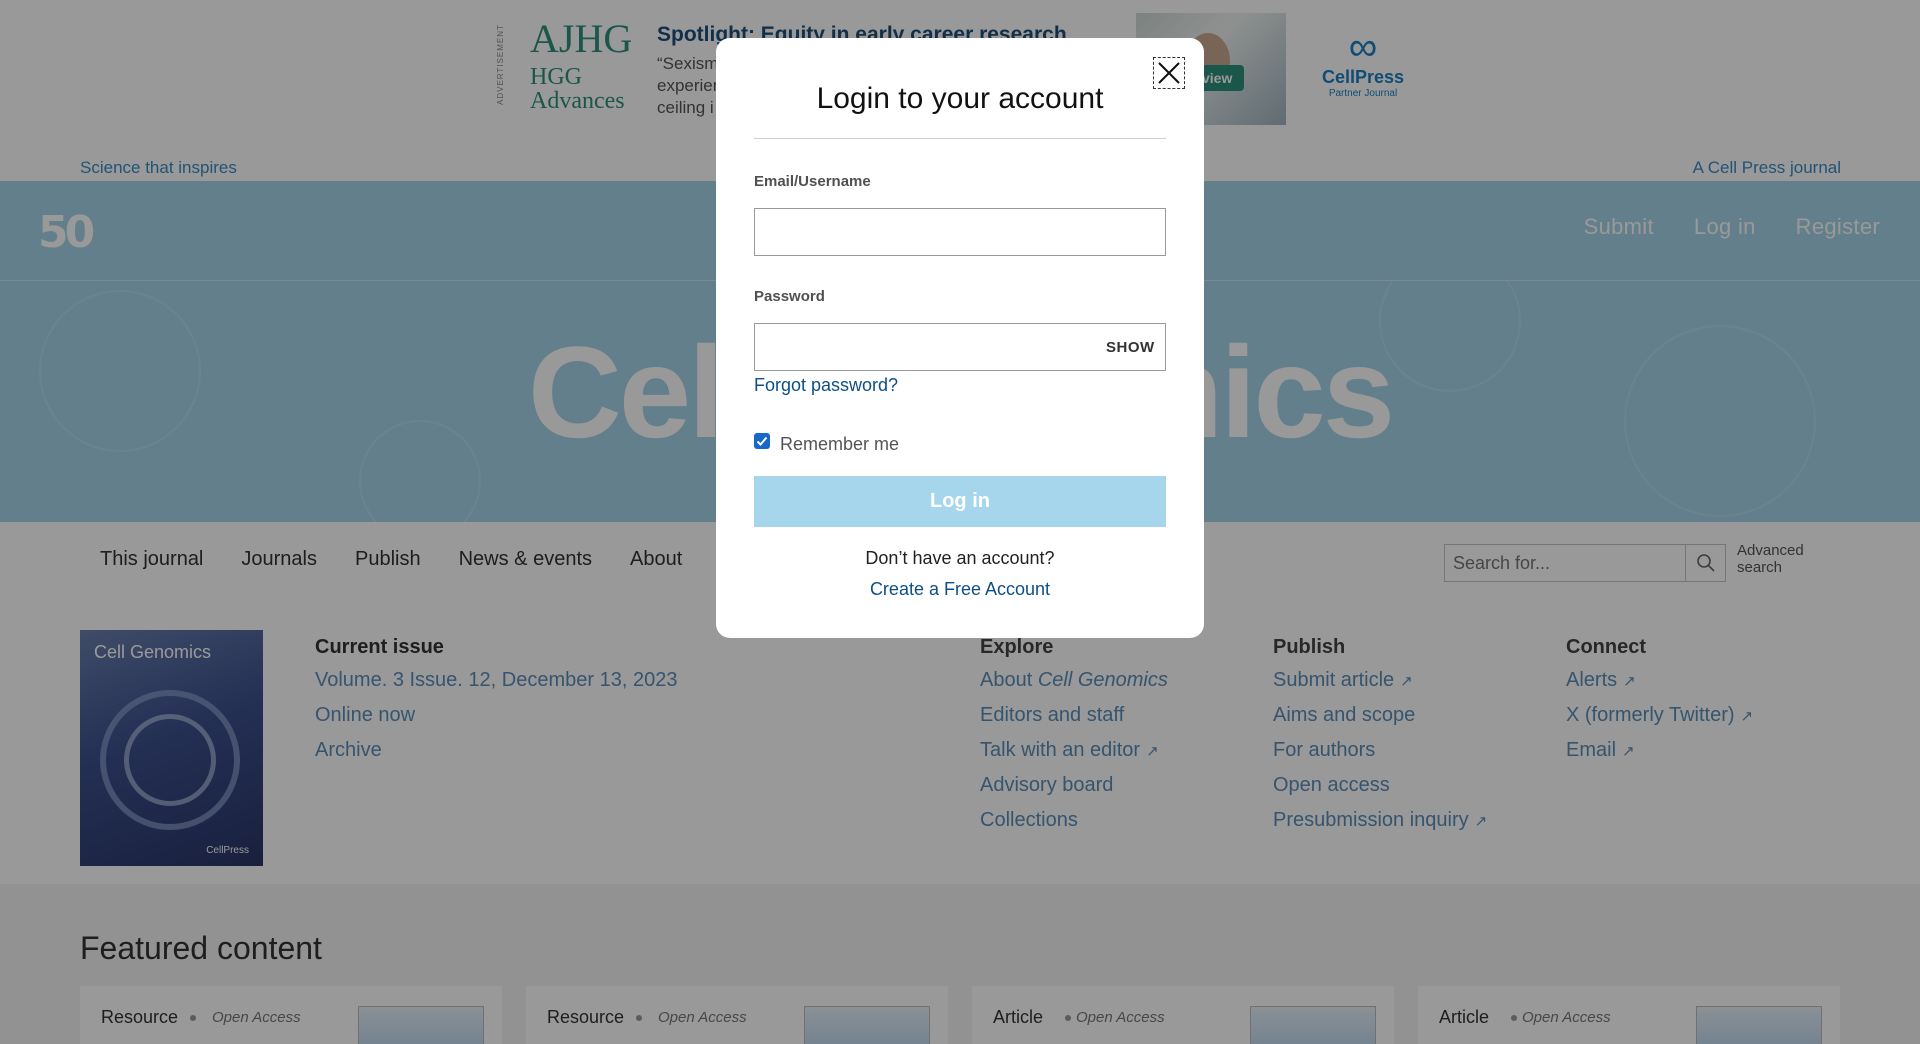  I want to click on show-password-button: SHOW, so click(1130, 347).